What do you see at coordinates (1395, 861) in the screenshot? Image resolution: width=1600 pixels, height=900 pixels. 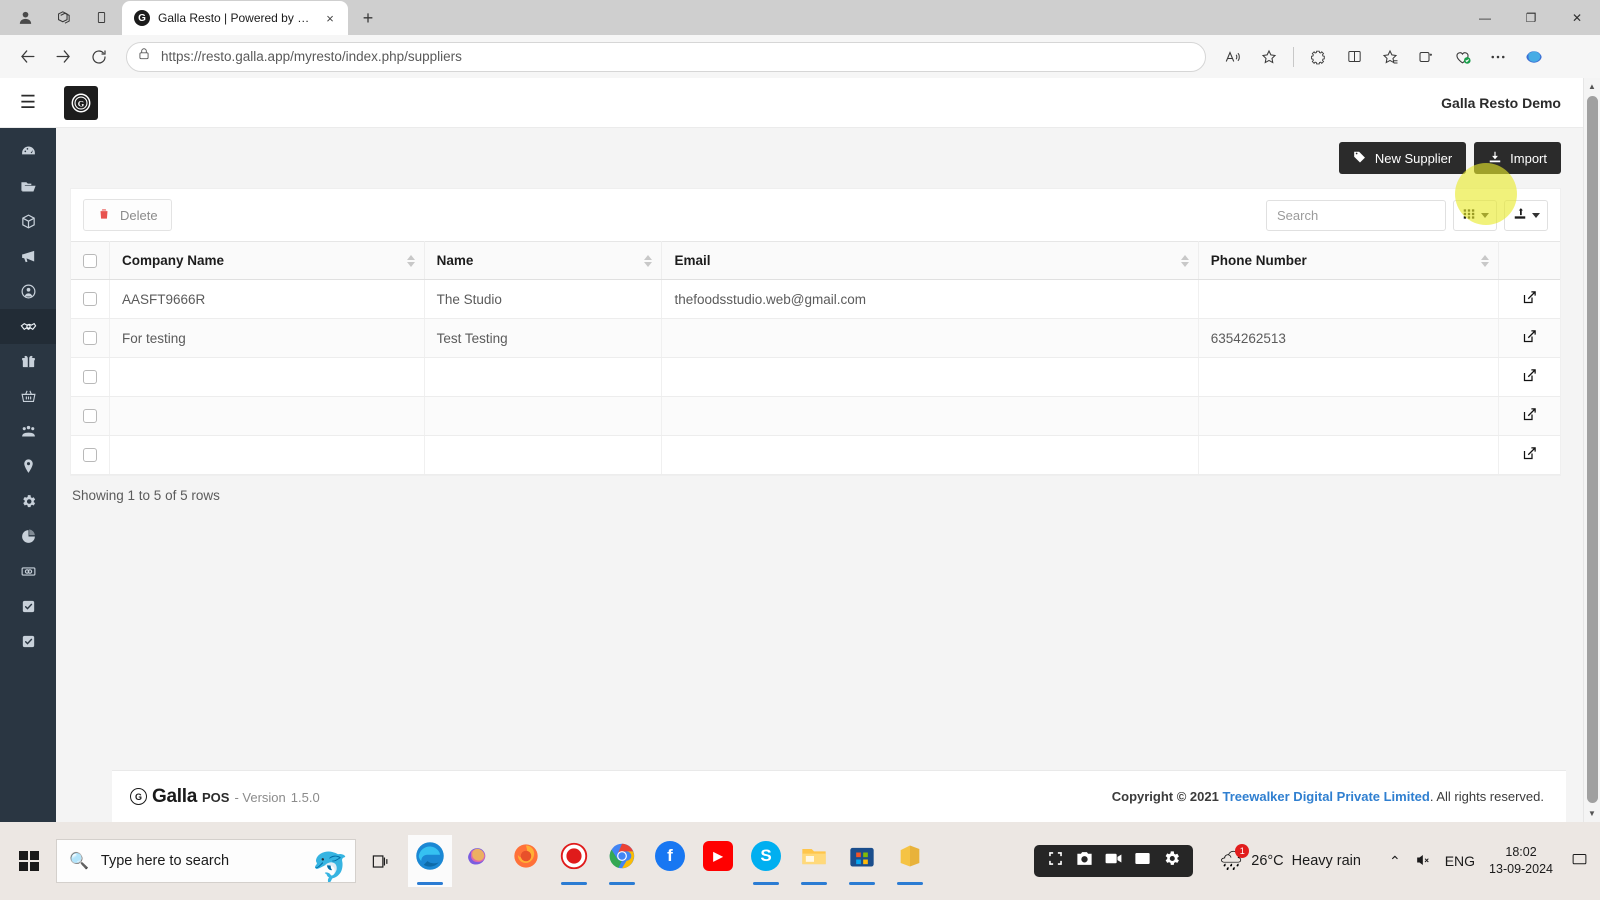 I see `show-hidden-icons-chevron: ⌃` at bounding box center [1395, 861].